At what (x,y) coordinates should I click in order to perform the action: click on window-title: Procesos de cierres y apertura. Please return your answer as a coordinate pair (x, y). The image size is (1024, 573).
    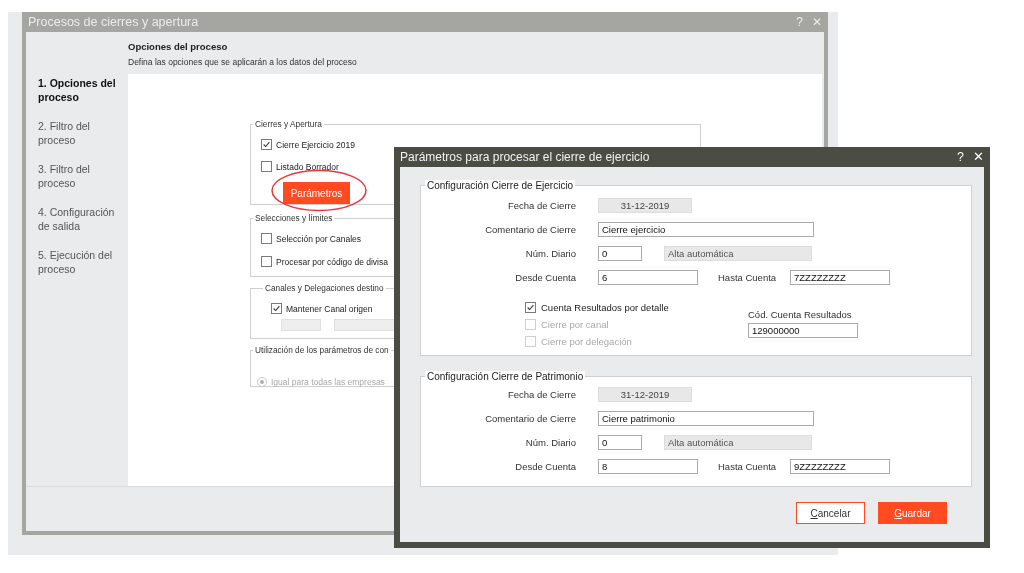
    Looking at the image, I should click on (113, 22).